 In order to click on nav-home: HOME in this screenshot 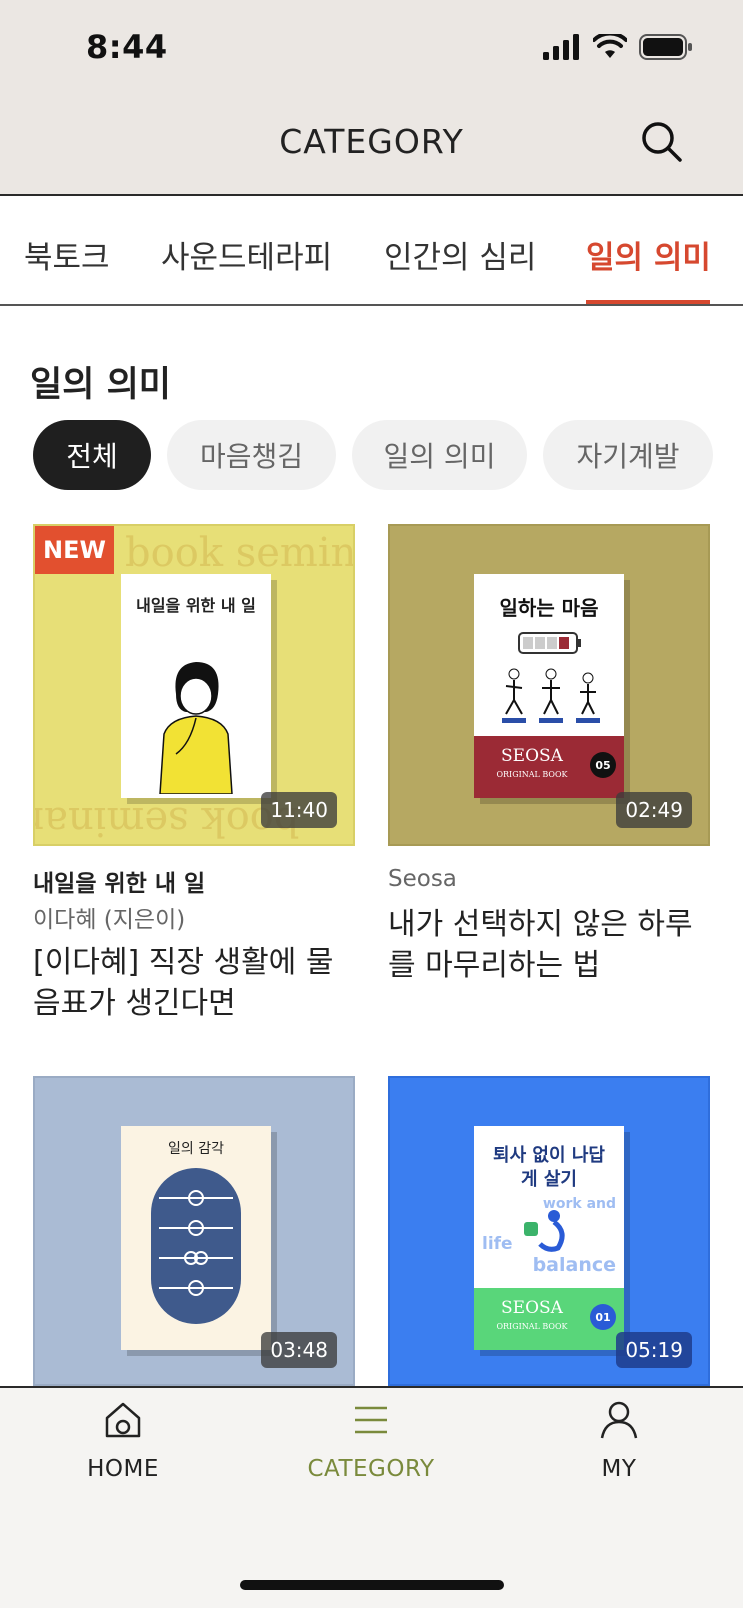, I will do `click(123, 1441)`.